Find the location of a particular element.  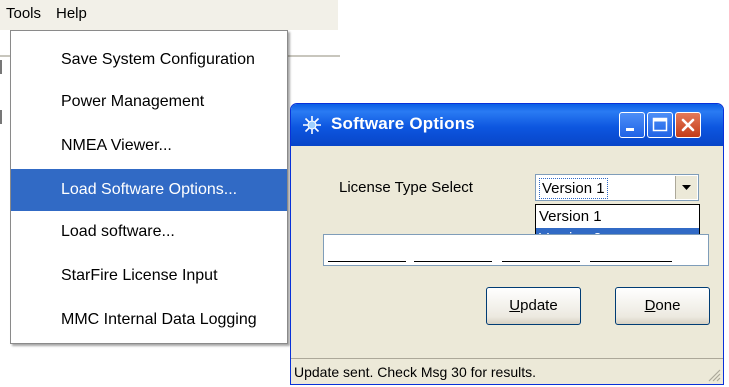

update-button-label: Update is located at coordinates (533, 305).